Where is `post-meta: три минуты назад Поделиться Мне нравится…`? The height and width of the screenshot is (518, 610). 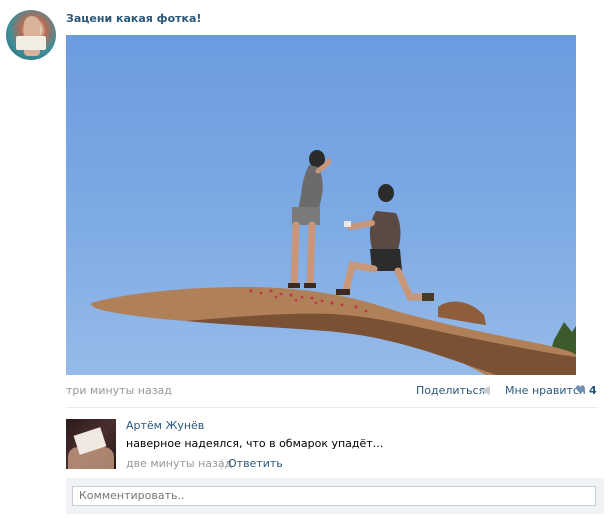
post-meta: три минуты назад Поделиться Мне нравится… is located at coordinates (332, 391).